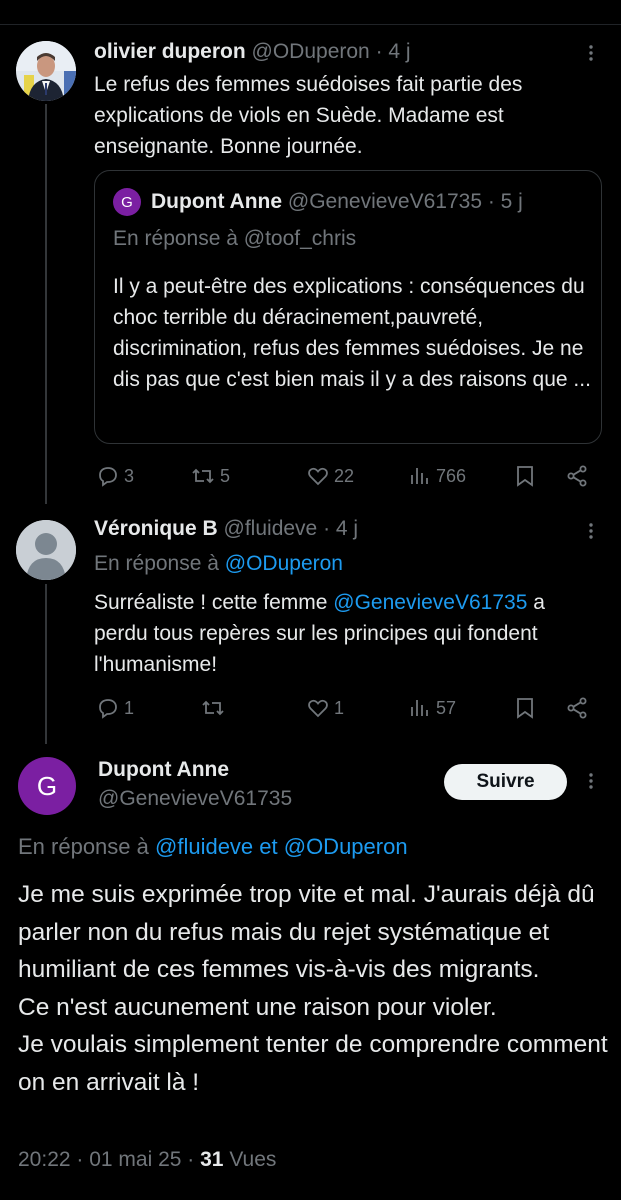  I want to click on views-button: 766, so click(437, 476).